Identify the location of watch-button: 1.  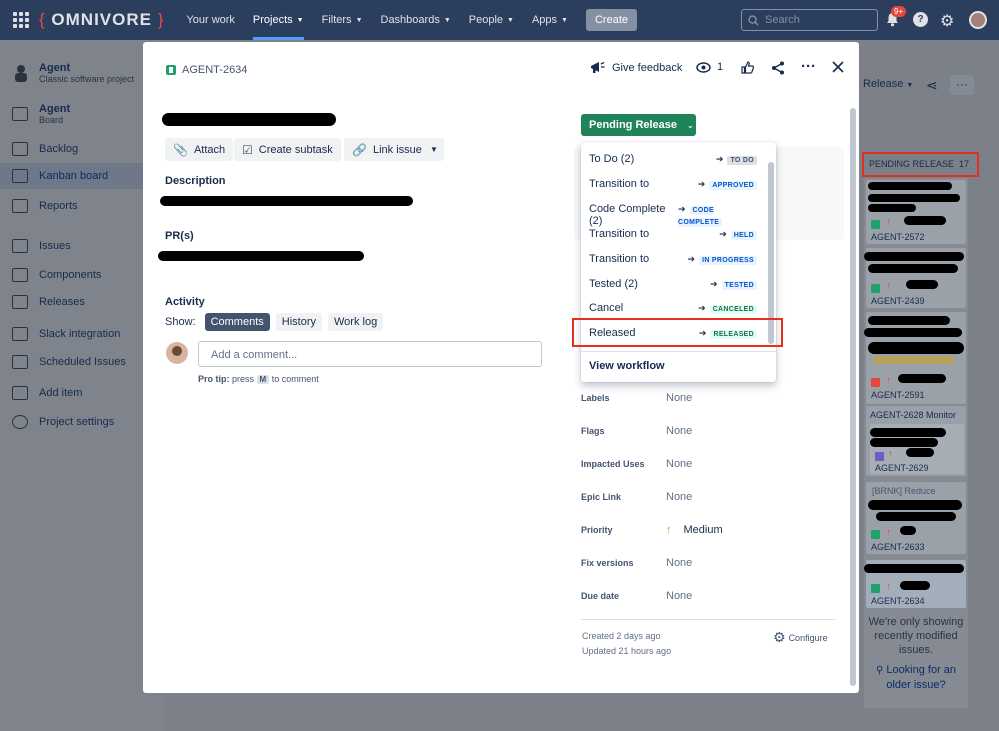
(709, 67).